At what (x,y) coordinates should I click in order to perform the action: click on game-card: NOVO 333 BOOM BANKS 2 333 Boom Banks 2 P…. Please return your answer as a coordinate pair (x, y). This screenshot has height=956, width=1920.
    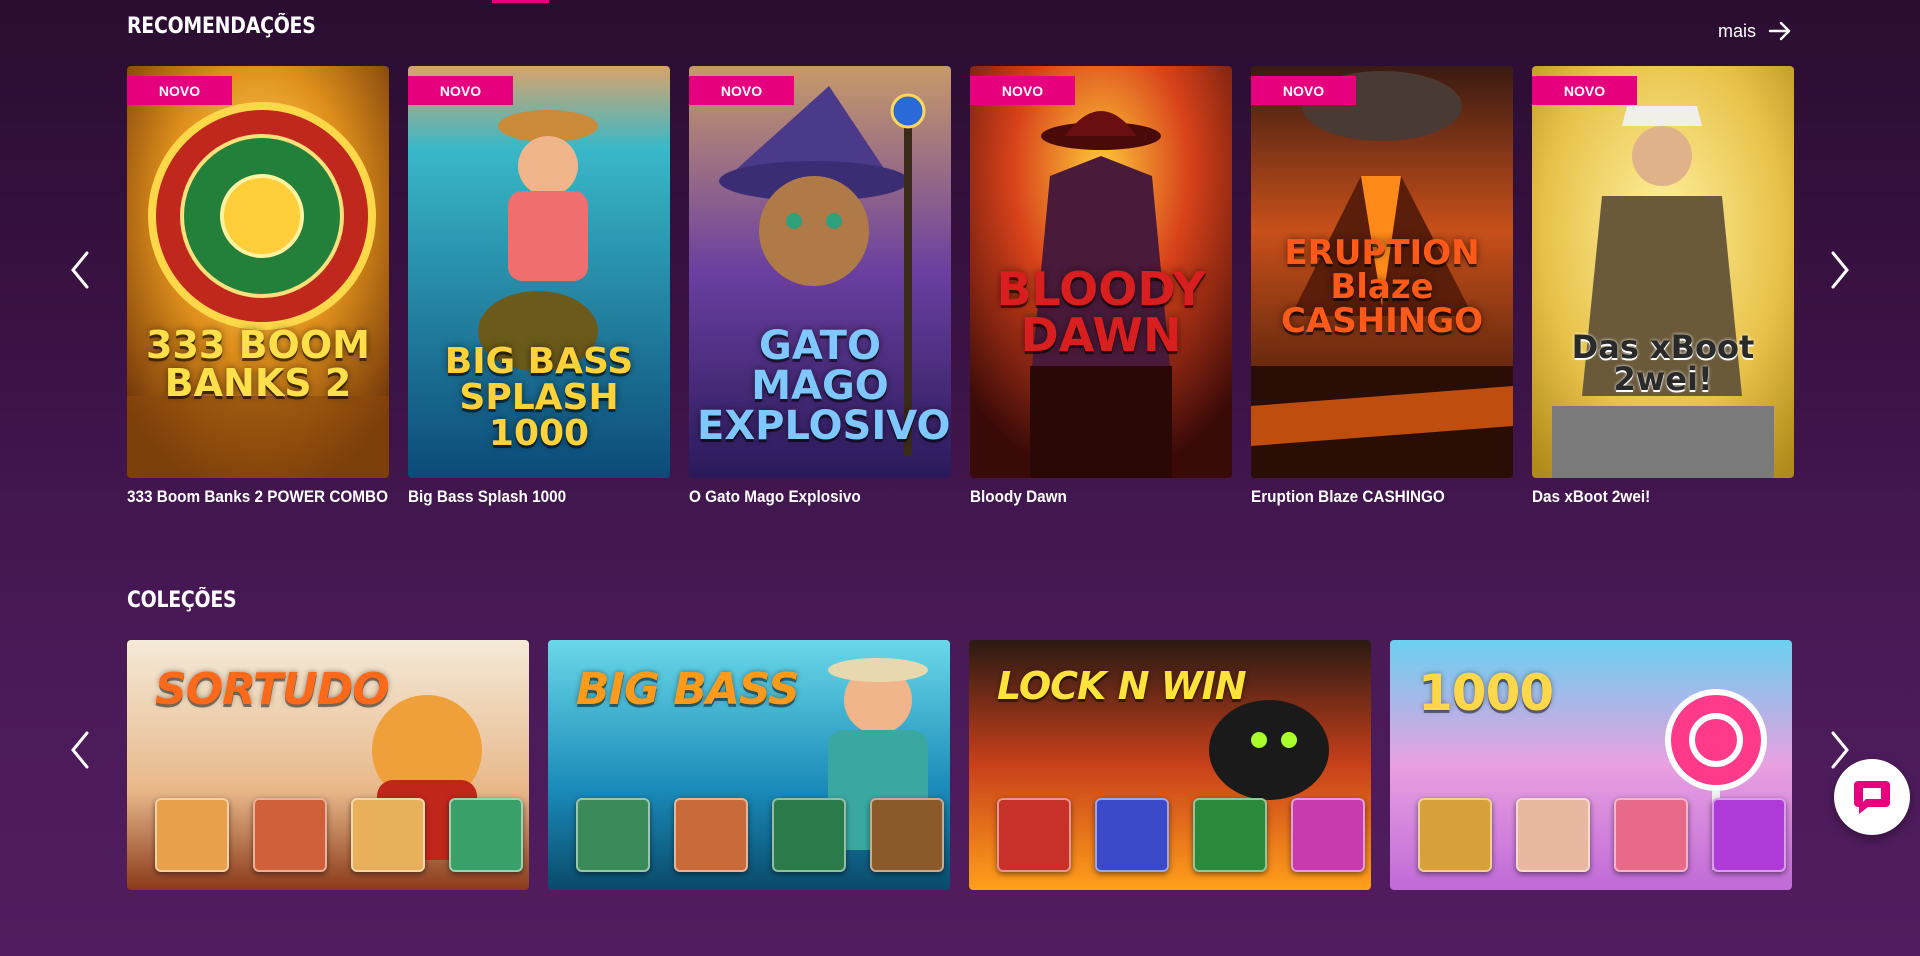
    Looking at the image, I should click on (258, 286).